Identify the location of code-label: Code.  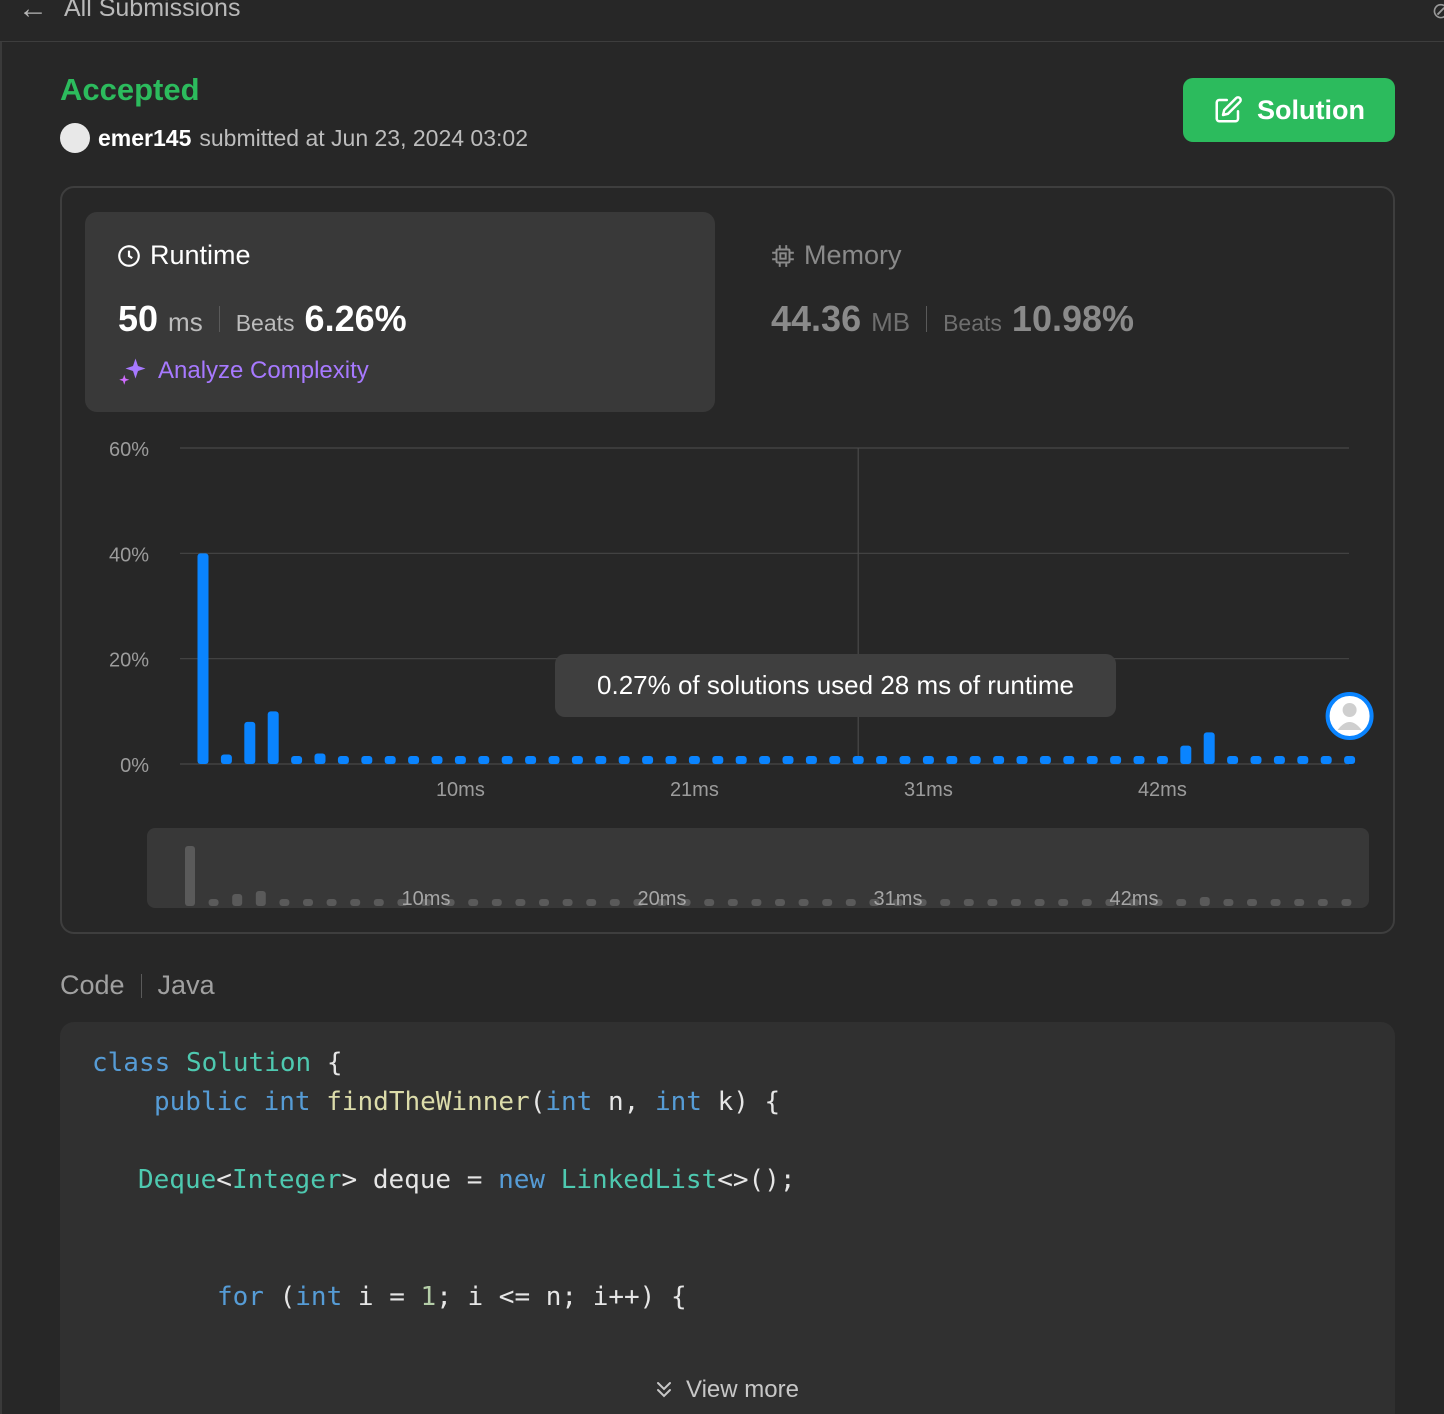
(92, 985).